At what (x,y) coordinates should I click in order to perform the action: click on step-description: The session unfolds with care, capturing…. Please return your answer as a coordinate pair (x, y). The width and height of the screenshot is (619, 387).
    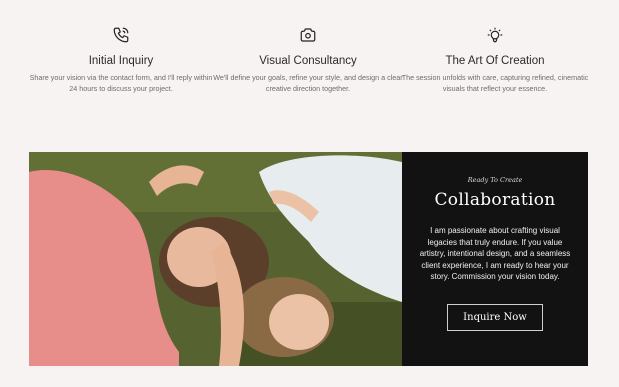
    Looking at the image, I should click on (495, 83).